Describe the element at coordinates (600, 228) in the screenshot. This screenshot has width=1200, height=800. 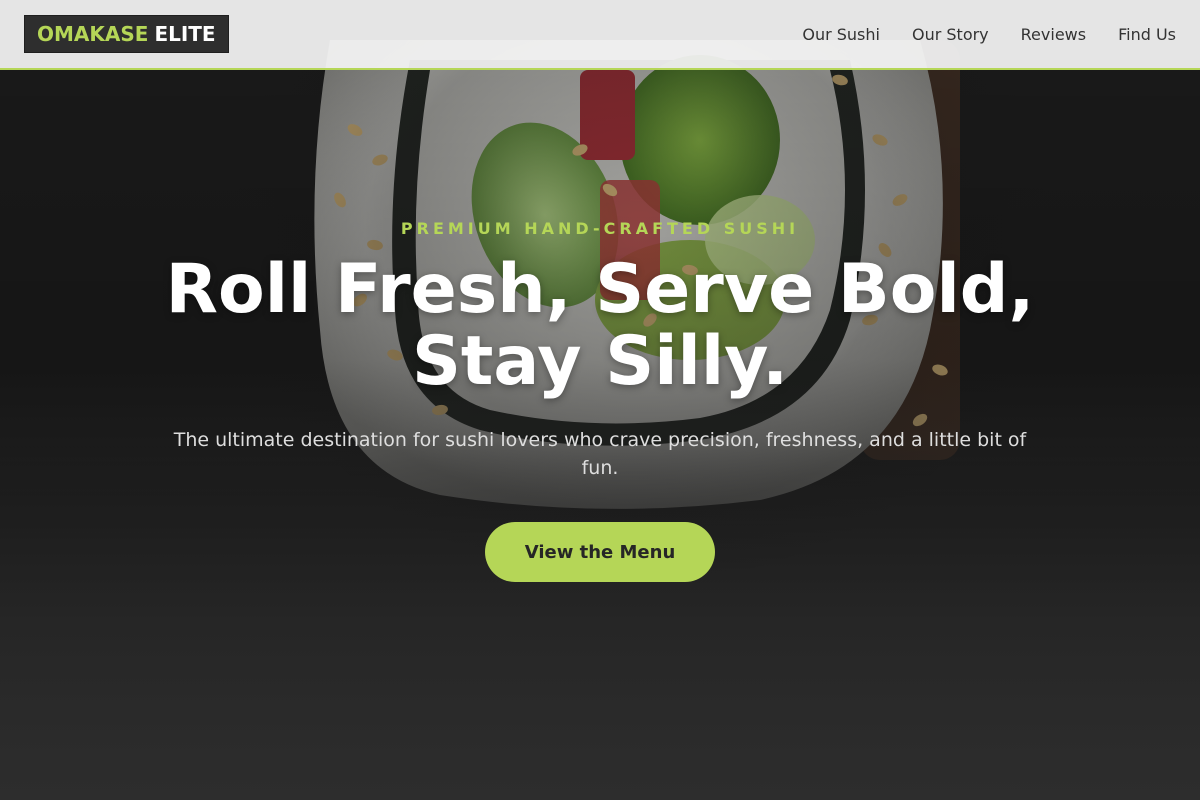
I see `hero-eyebrow: PREMIUM HAND-CRAFTED SUSHI` at that location.